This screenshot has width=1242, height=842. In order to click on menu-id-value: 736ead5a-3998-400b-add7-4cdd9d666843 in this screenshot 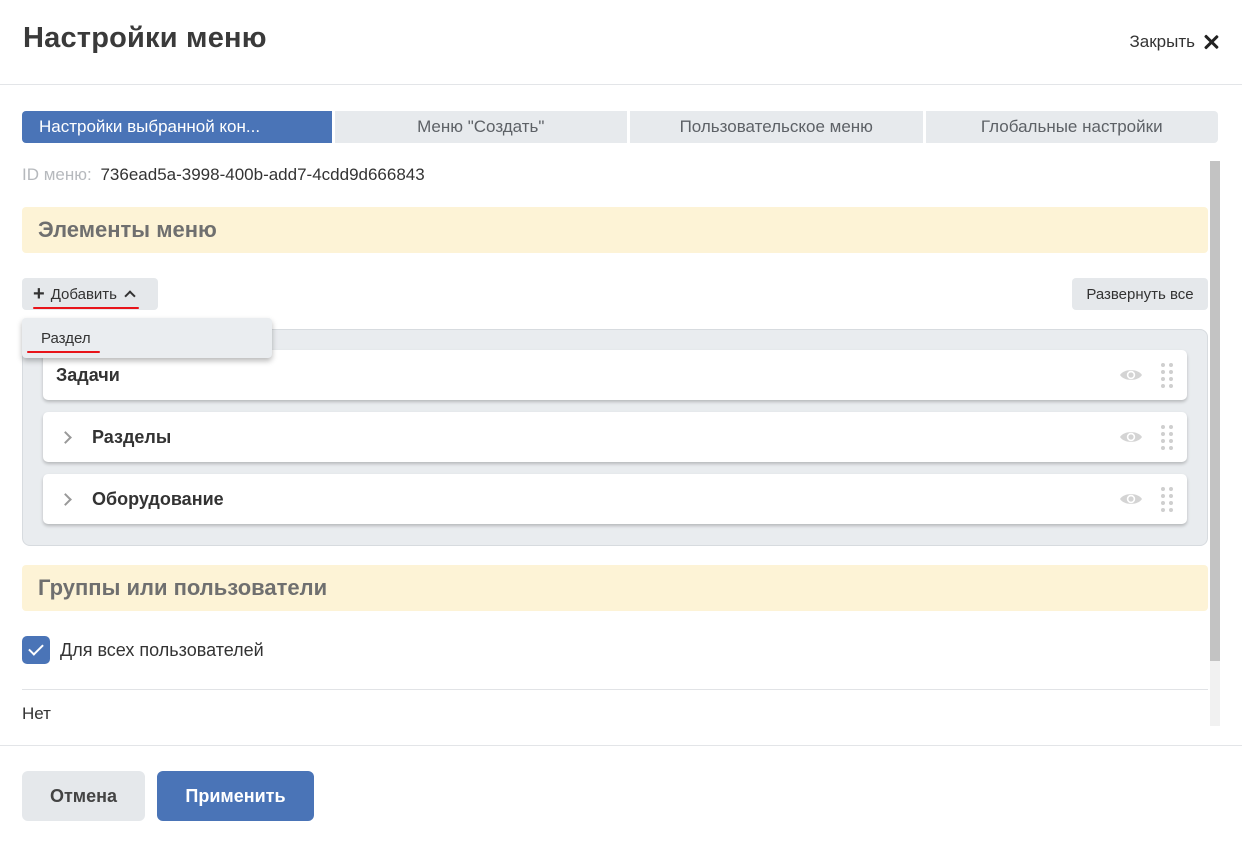, I will do `click(262, 174)`.